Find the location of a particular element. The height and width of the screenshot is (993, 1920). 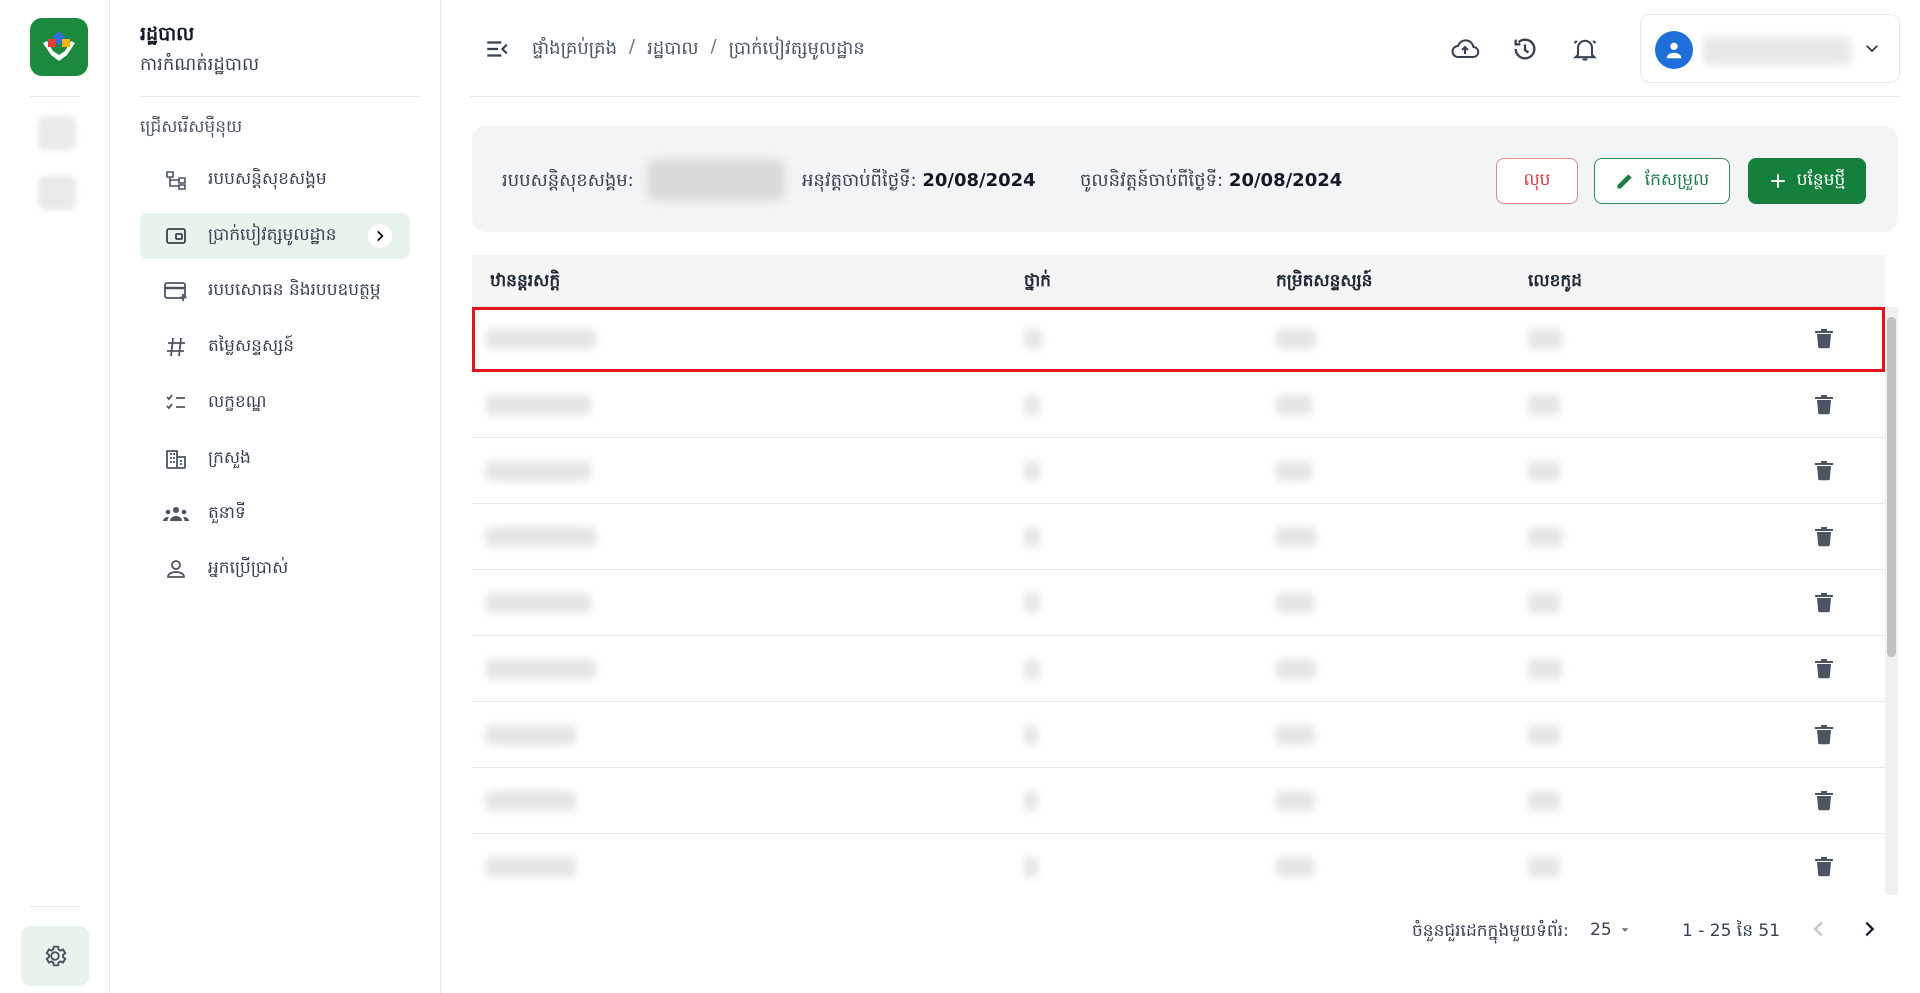

column-header-class: ថ្នាក់ is located at coordinates (1037, 282).